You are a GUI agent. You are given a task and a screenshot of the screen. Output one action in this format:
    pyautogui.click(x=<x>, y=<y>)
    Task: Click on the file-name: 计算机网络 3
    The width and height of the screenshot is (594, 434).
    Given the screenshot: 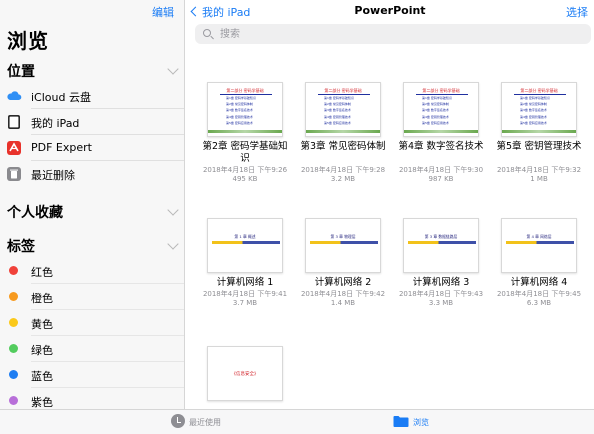 What is the action you would take?
    pyautogui.click(x=441, y=282)
    